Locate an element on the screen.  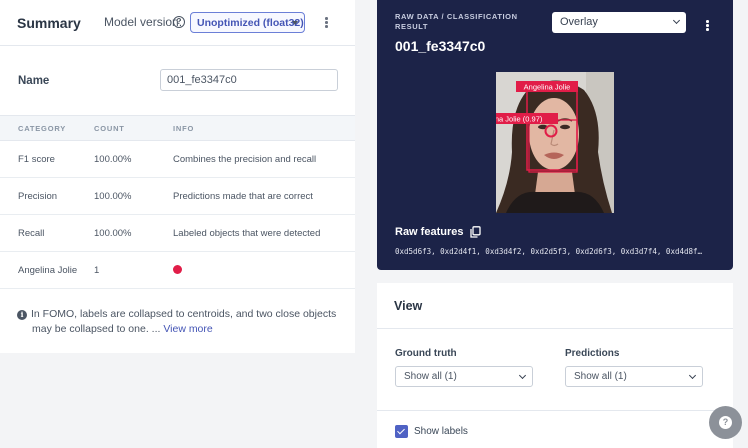
predictions-value: Show all (1) is located at coordinates (600, 376).